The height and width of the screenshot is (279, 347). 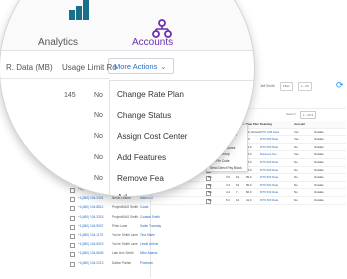 What do you see at coordinates (308, 115) in the screenshot?
I see `results-select: 1 - 20 ▾` at bounding box center [308, 115].